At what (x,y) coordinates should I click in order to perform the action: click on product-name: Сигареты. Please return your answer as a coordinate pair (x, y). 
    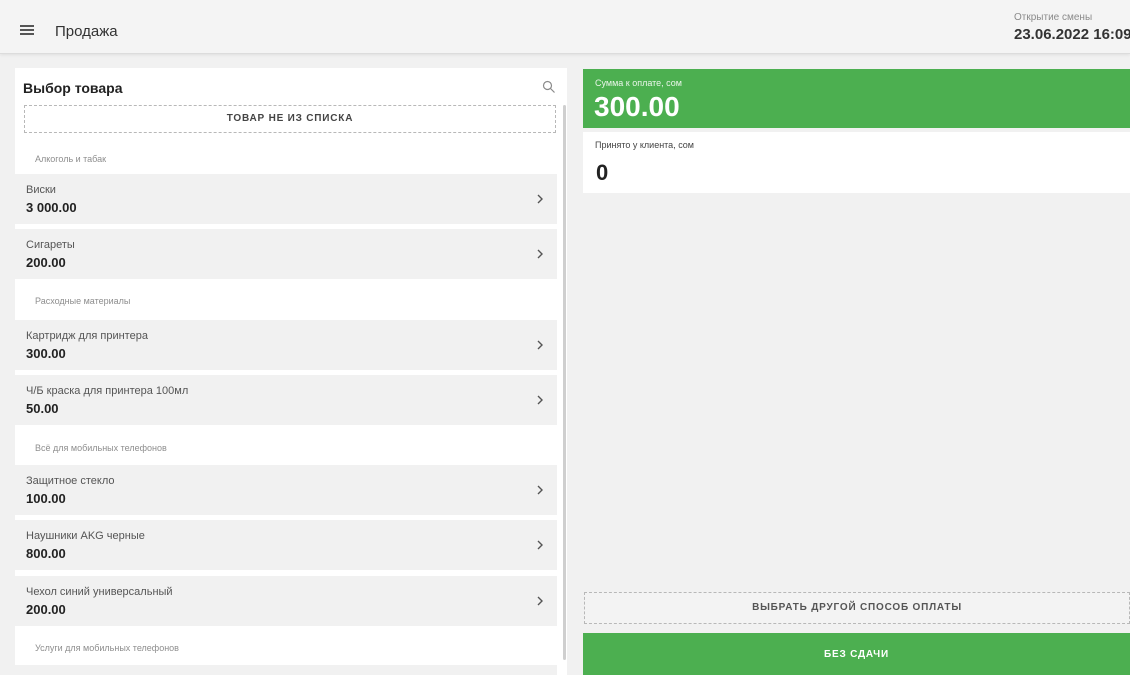
    Looking at the image, I should click on (50, 245).